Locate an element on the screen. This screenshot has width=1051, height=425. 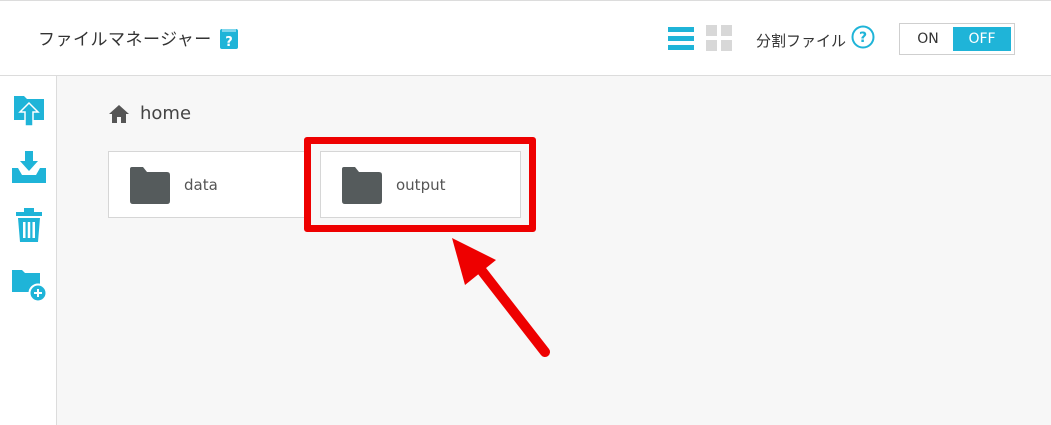
pointer-arrow-icon is located at coordinates (501, 297).